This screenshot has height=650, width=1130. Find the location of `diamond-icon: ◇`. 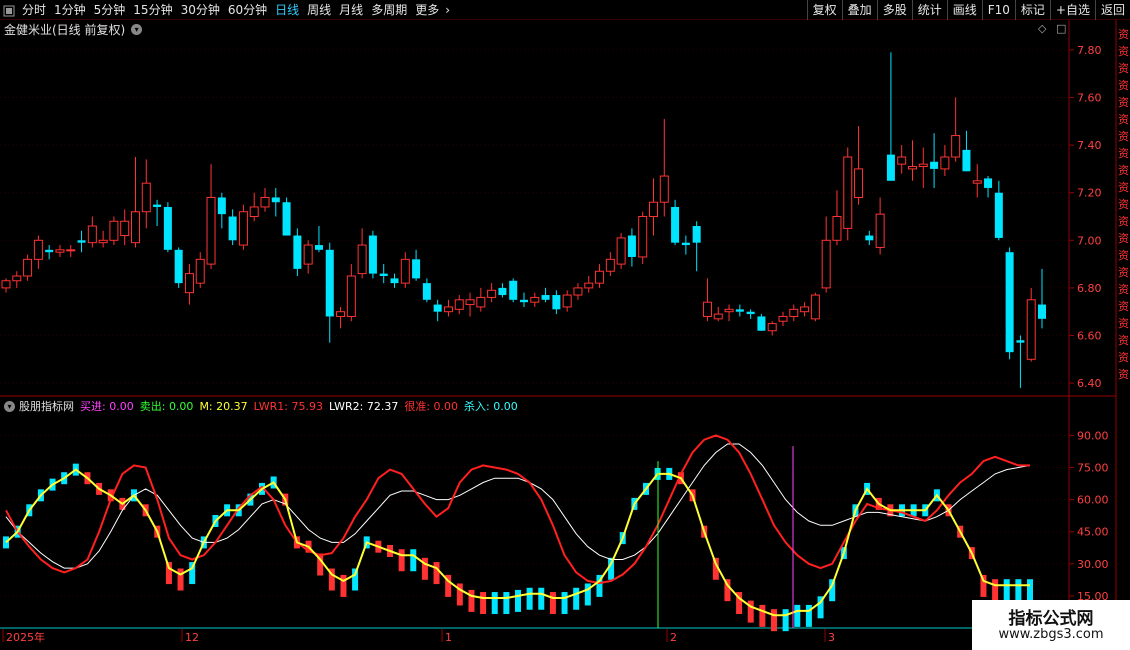

diamond-icon: ◇ is located at coordinates (1042, 28).